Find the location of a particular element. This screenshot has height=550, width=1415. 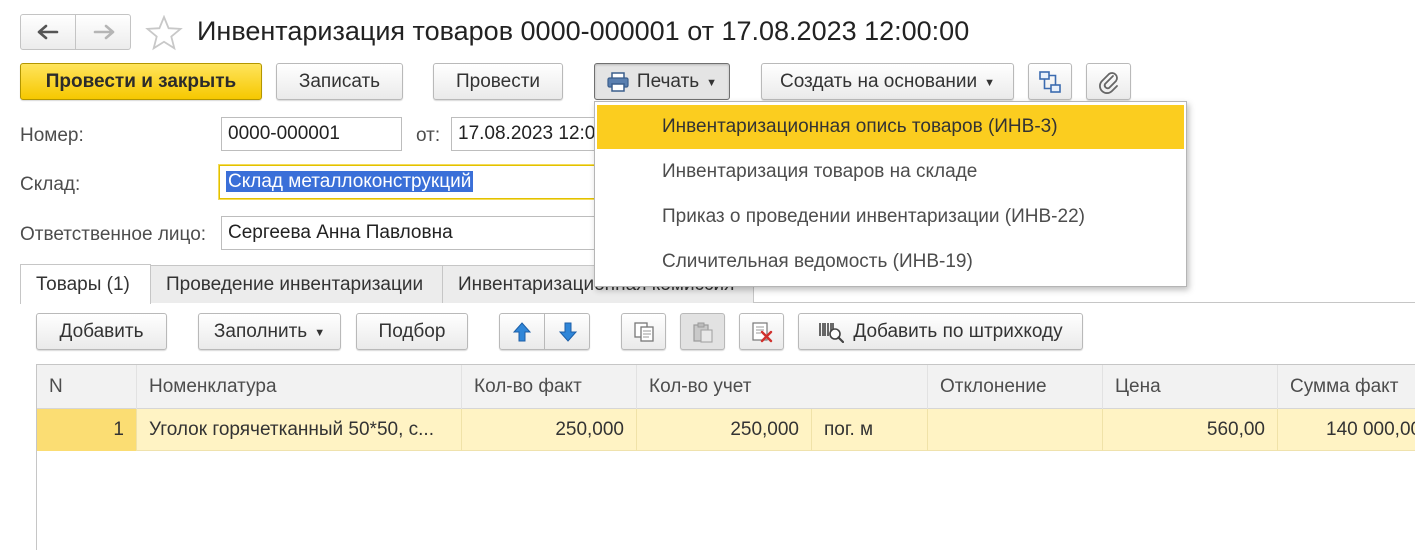

col-header-item: Номенклатура is located at coordinates (299, 387).